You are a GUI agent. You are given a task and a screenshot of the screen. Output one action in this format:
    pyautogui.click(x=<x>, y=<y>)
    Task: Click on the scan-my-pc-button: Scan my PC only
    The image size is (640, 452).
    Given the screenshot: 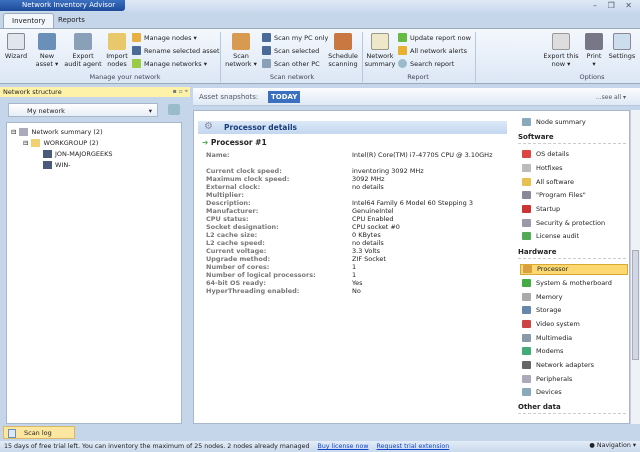 What is the action you would take?
    pyautogui.click(x=295, y=37)
    